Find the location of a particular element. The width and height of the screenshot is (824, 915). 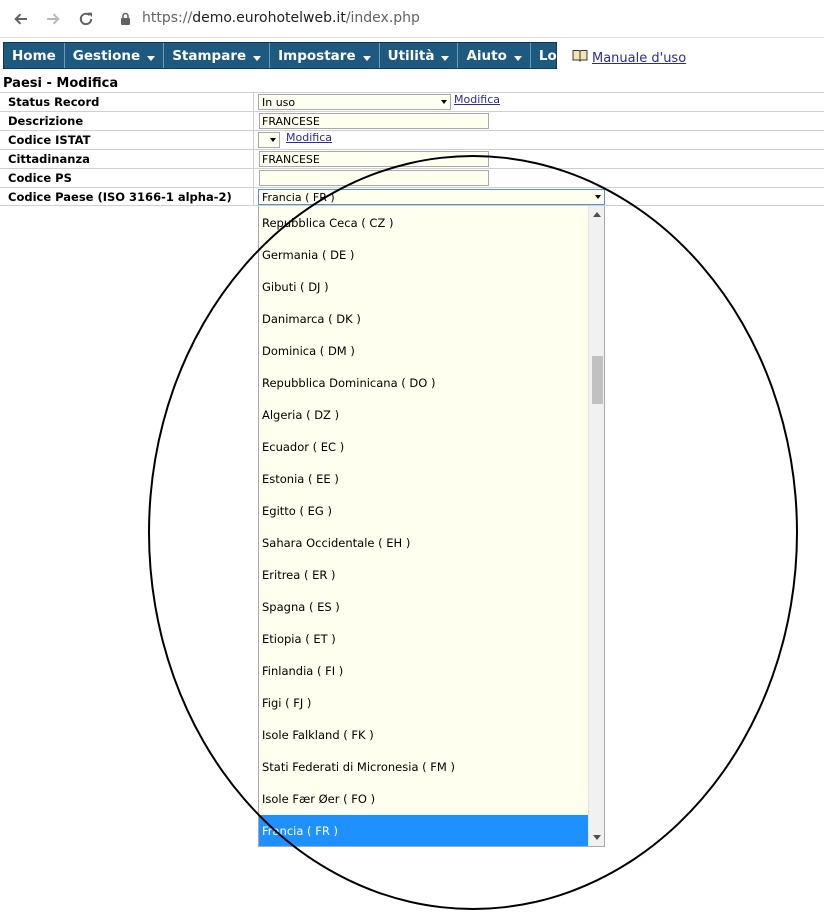

form-row-codice-istat: Codice ISTAT Modifica is located at coordinates (412, 139).